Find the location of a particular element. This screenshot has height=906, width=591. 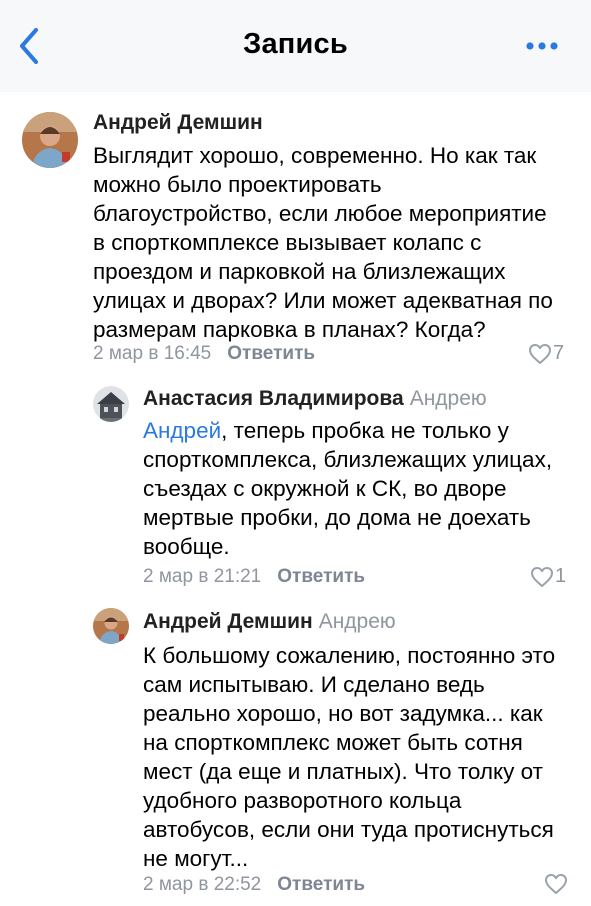

comment-meta: 2 мар в 22:52 Ответить is located at coordinates (254, 885).